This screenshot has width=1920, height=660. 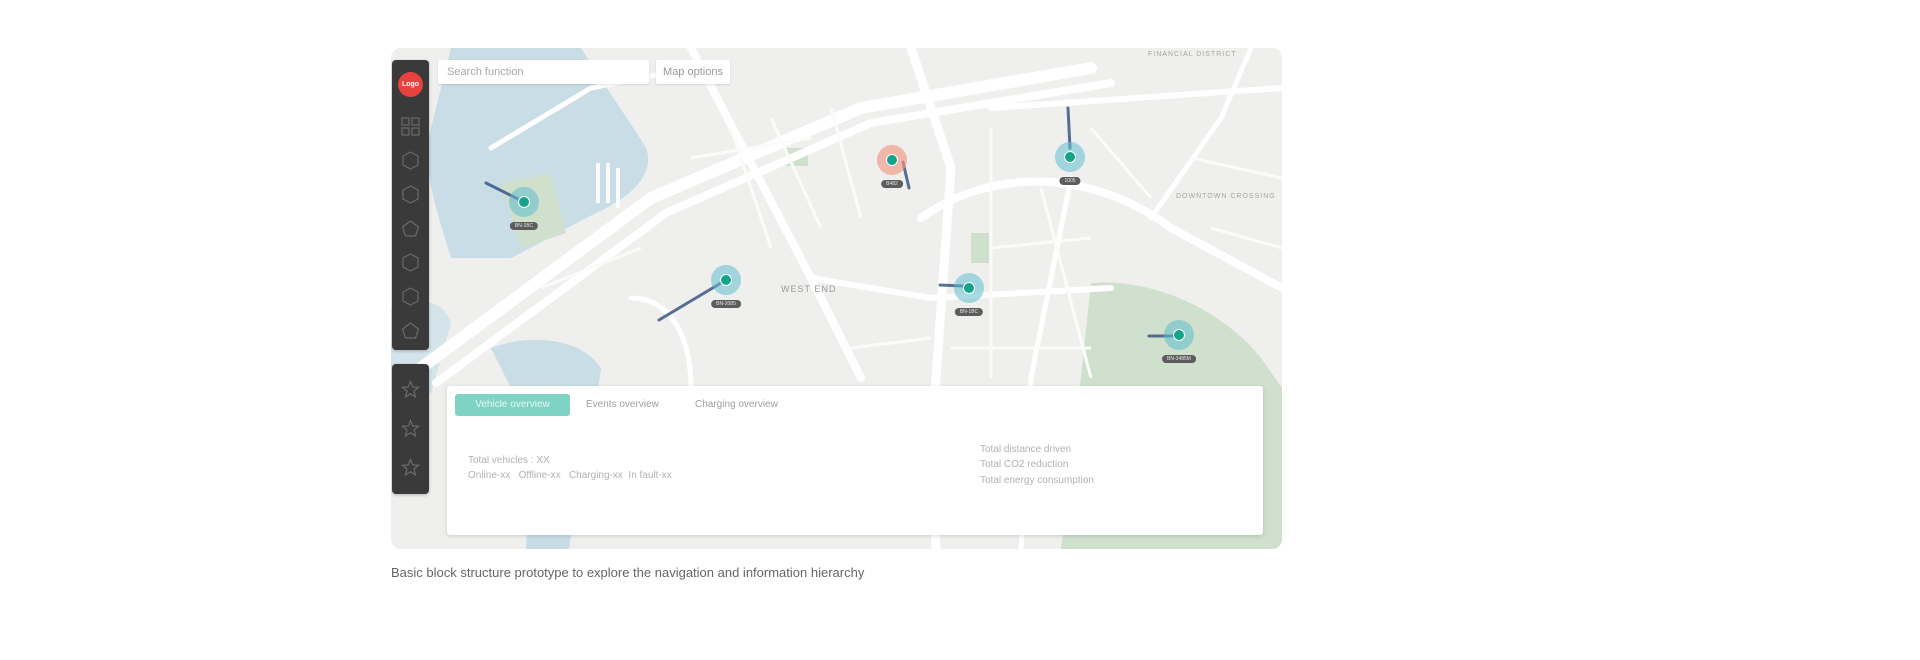 I want to click on grid-icon, so click(x=410, y=126).